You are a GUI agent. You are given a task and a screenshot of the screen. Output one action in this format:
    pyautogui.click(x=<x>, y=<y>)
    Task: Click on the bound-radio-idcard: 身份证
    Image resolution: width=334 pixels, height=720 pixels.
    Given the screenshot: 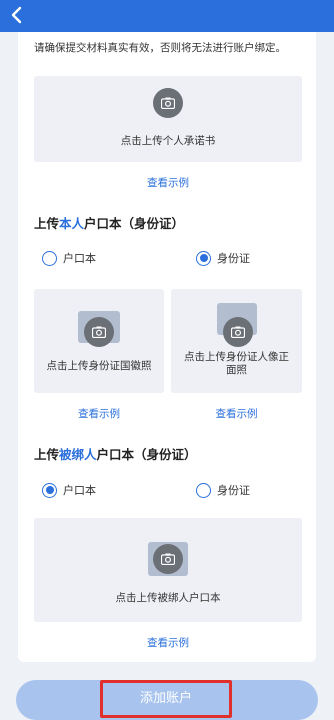 What is the action you would take?
    pyautogui.click(x=223, y=490)
    